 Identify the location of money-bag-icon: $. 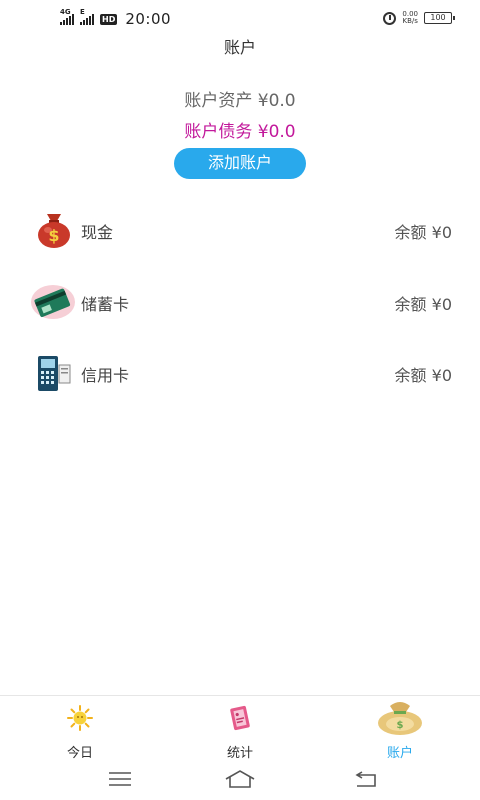
(54, 230).